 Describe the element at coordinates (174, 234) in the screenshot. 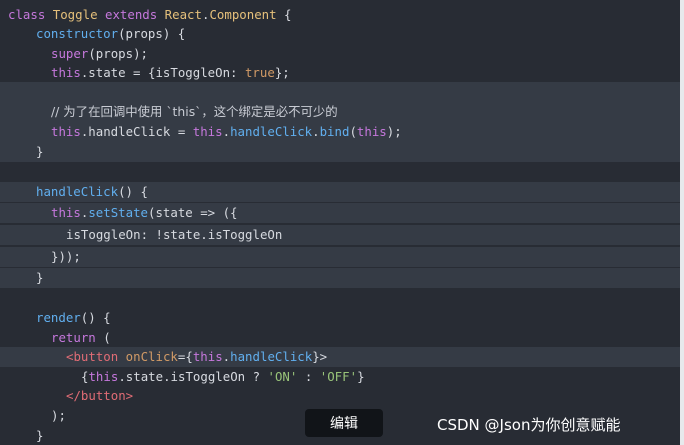

I see `code-token: isToggleOn: !state.isToggleOn` at that location.